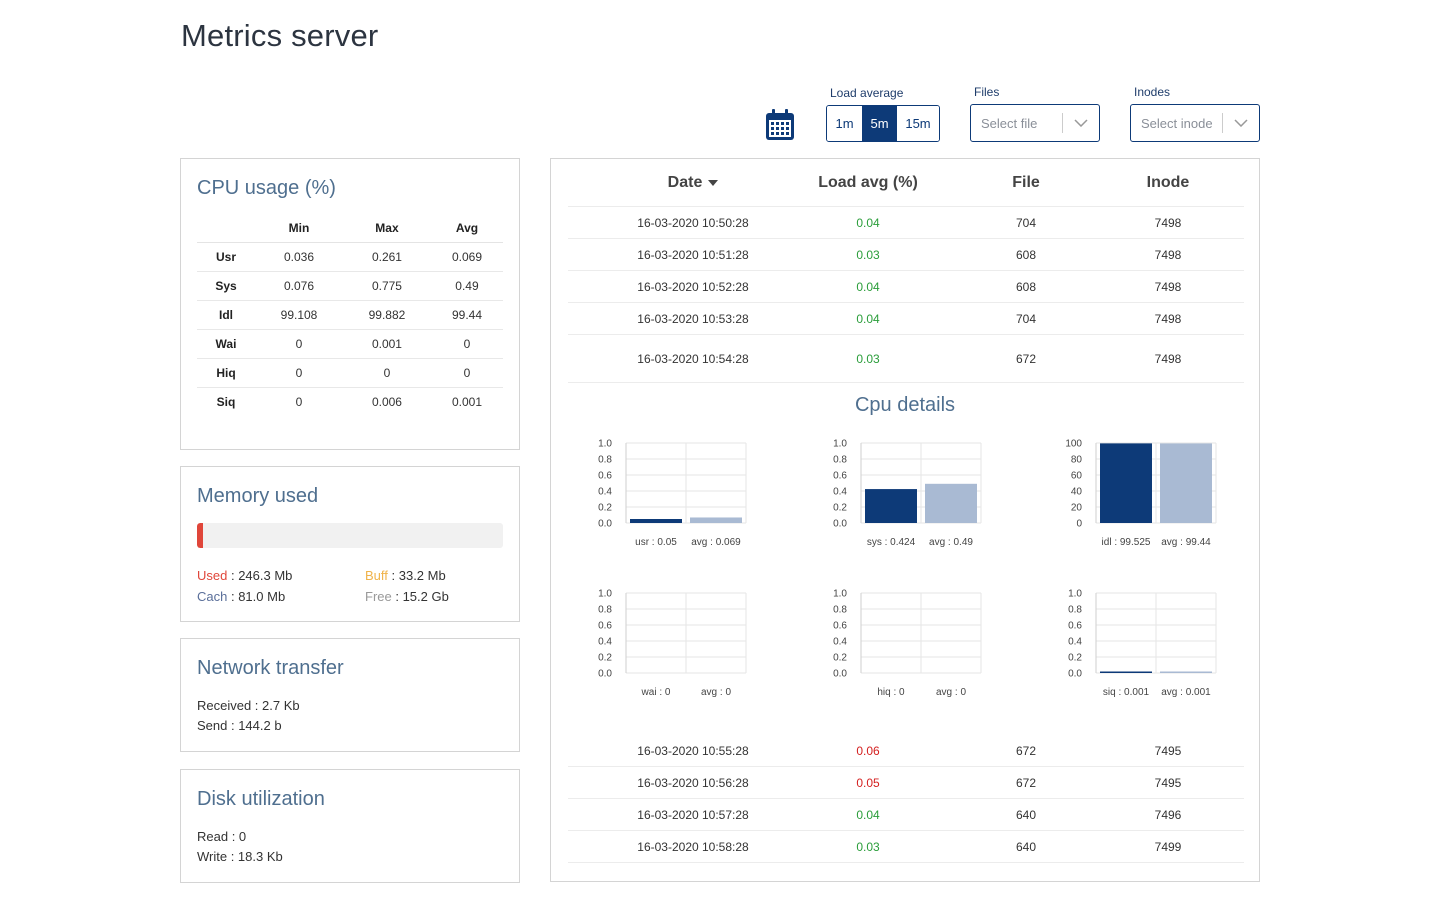 The height and width of the screenshot is (900, 1440). I want to click on min-cell: 0, so click(299, 401).